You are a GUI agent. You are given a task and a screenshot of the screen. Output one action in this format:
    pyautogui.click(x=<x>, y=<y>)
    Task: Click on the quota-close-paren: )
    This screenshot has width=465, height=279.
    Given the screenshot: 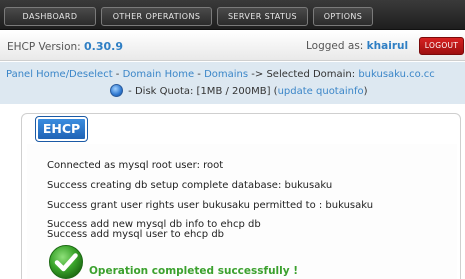 What is the action you would take?
    pyautogui.click(x=365, y=91)
    